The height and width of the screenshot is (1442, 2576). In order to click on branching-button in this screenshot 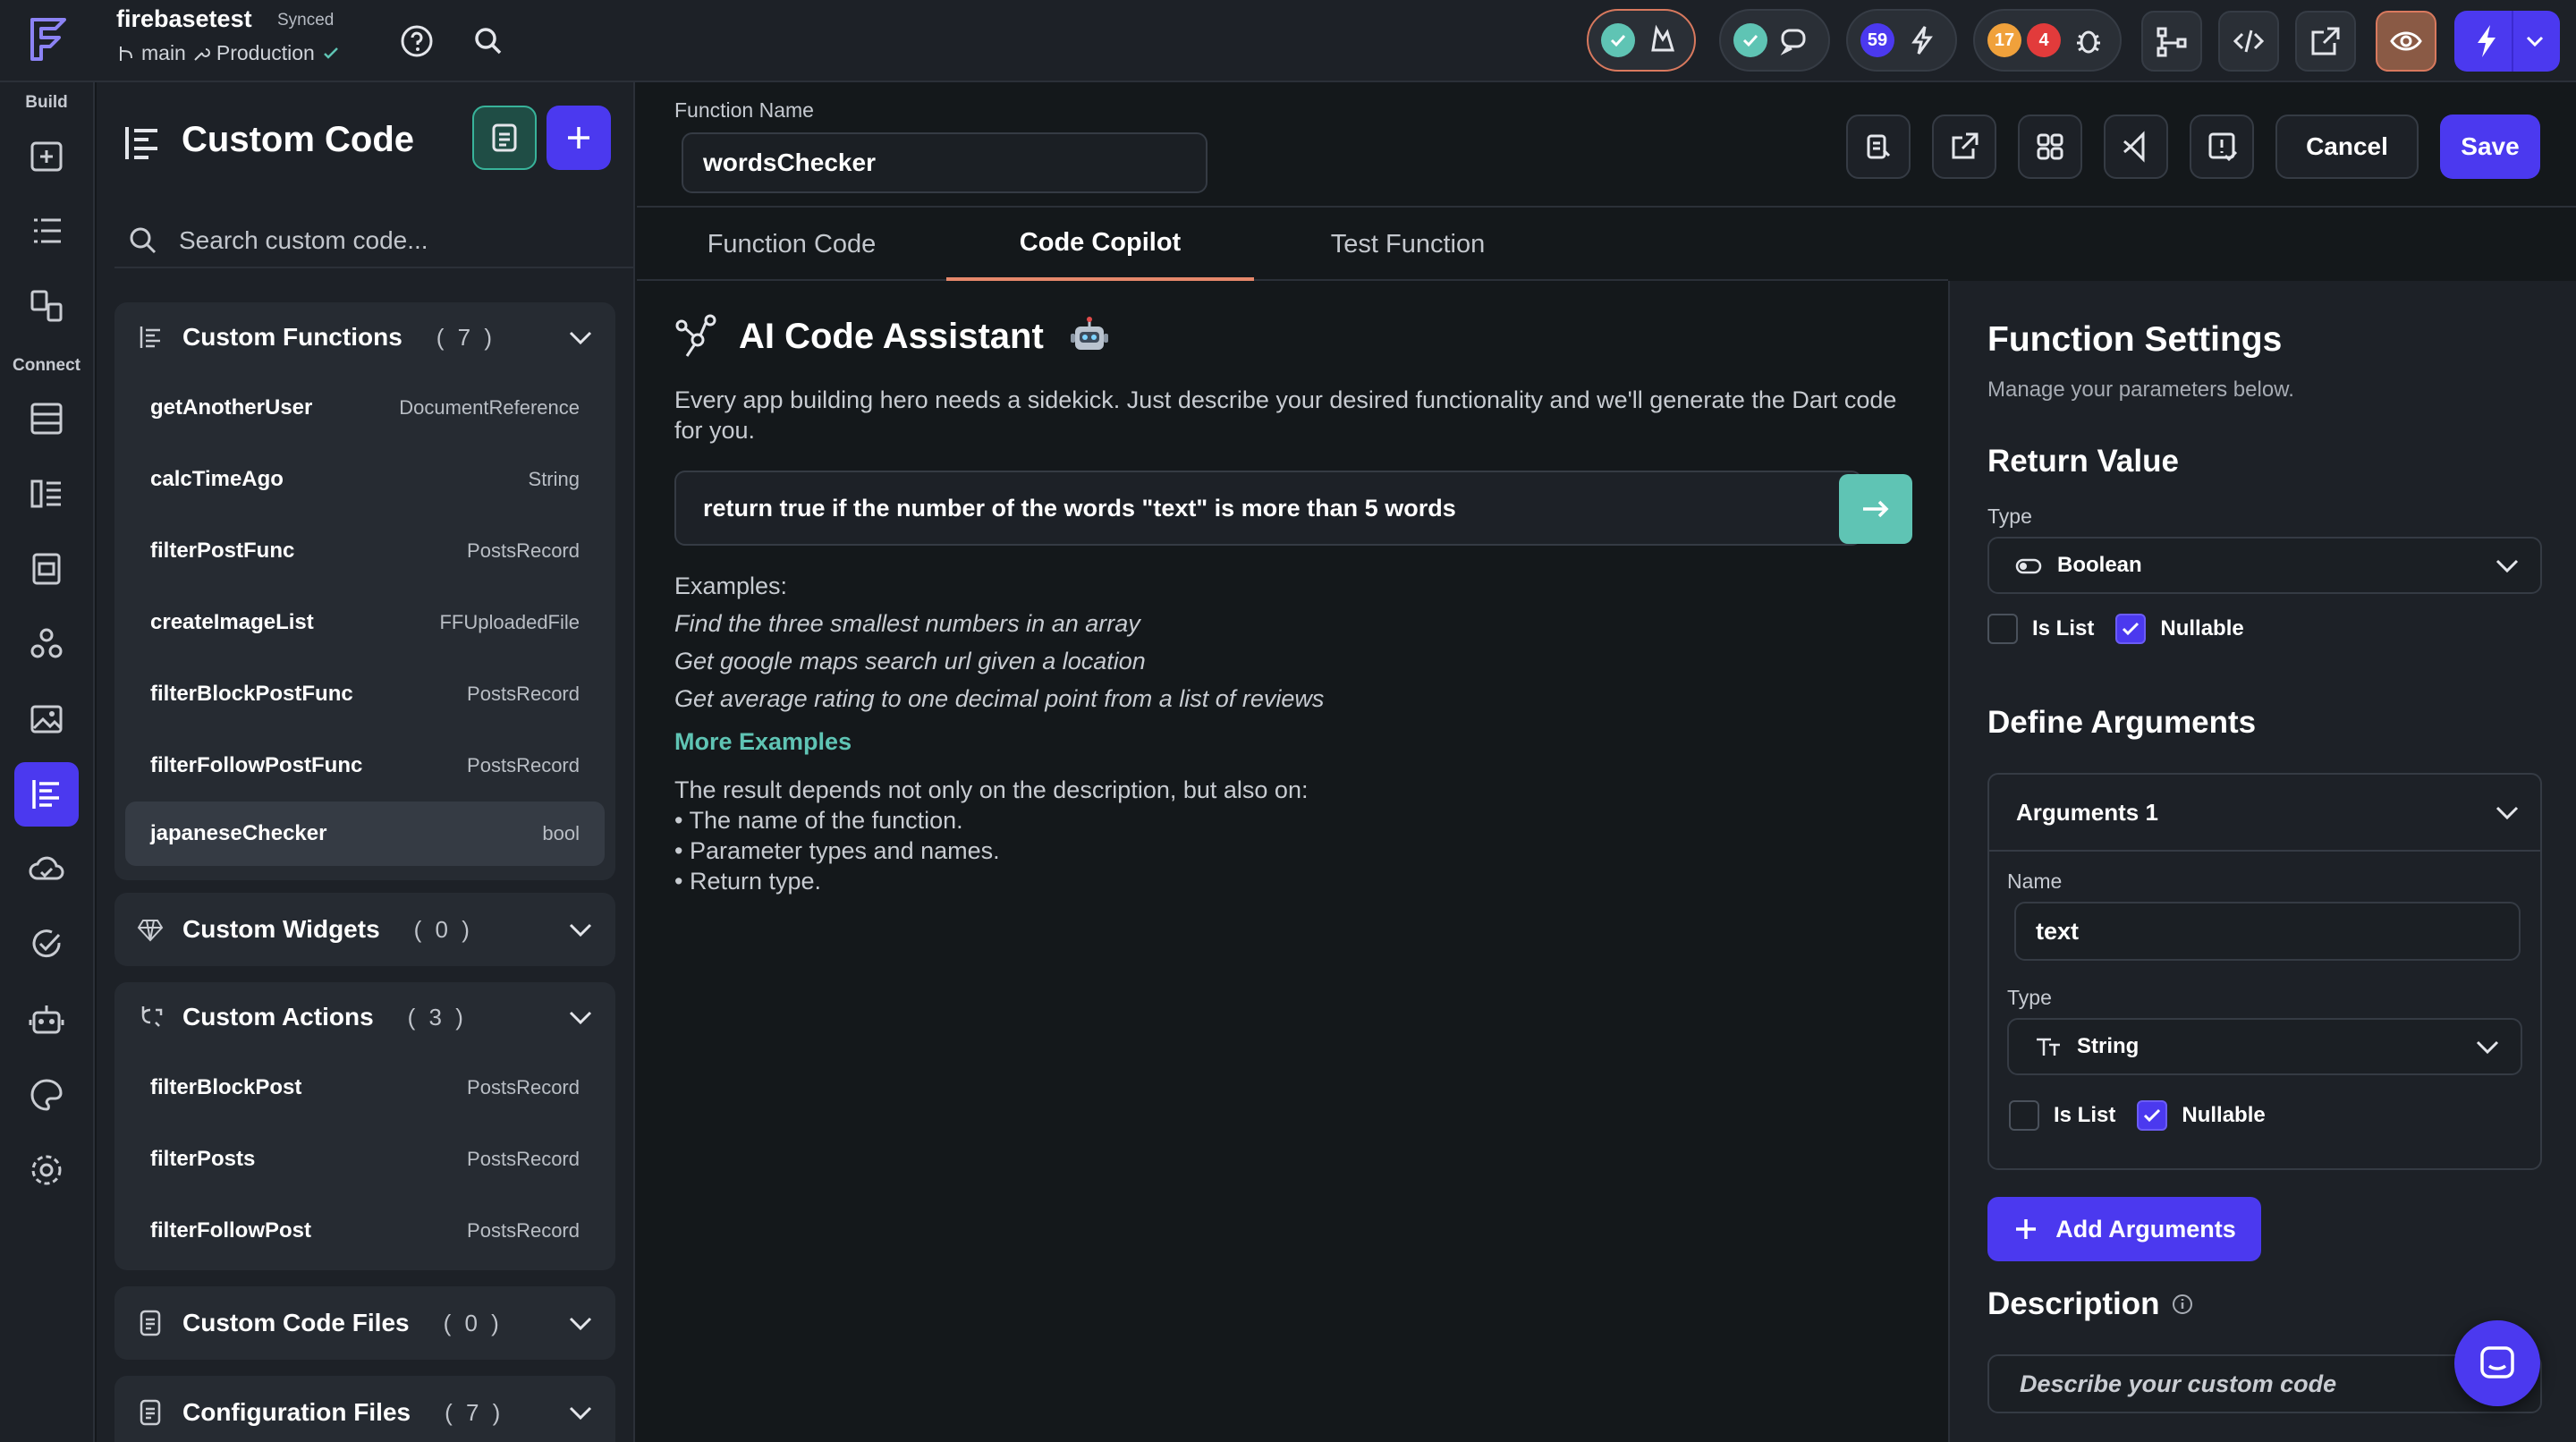, I will do `click(2171, 41)`.